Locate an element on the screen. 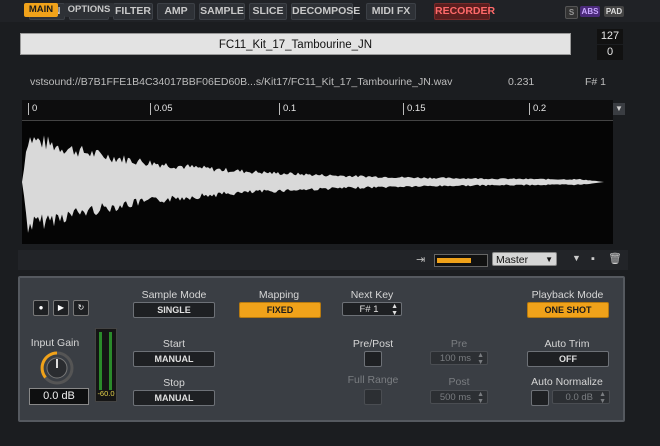 This screenshot has height=446, width=660. auto-normalize-label: Auto Normalize is located at coordinates (567, 382).